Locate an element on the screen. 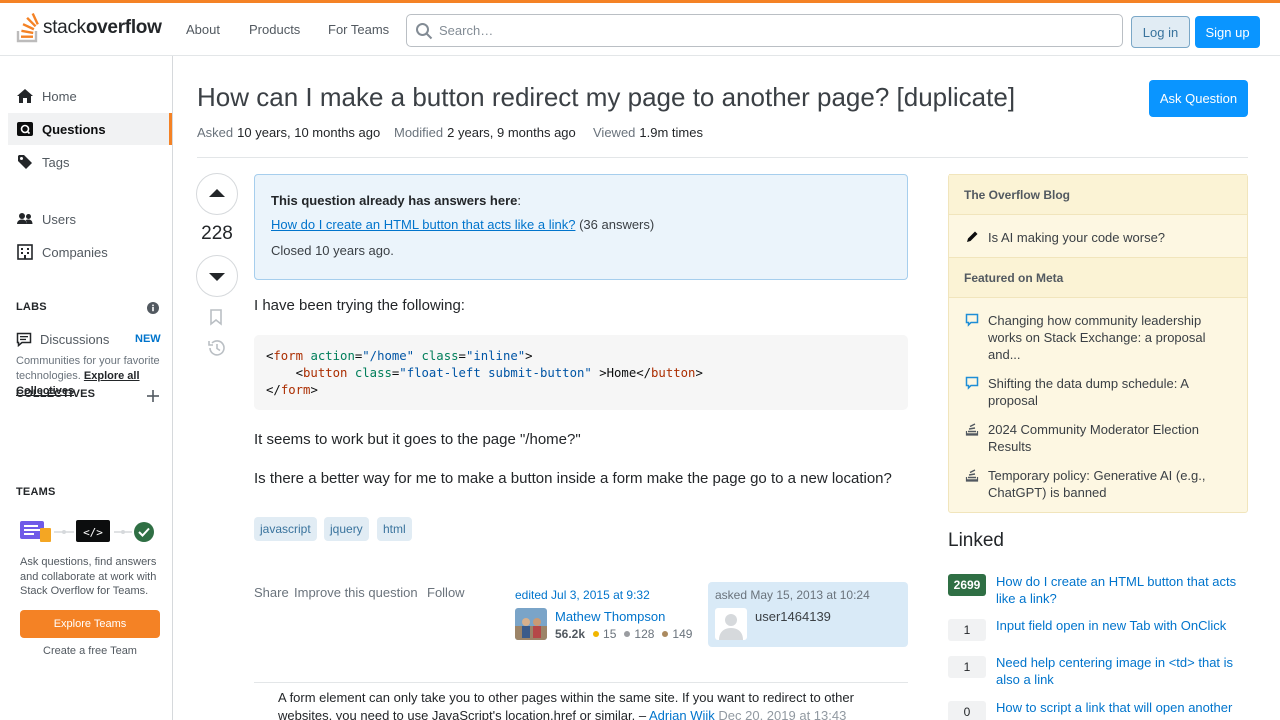  stackoverflow-logo-icon is located at coordinates (27, 28).